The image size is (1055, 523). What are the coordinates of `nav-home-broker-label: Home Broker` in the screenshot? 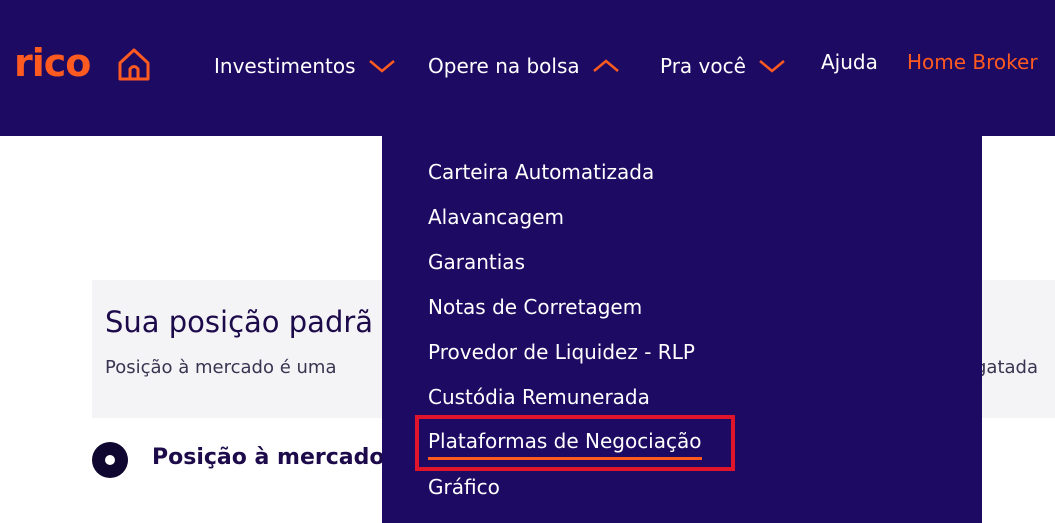 It's located at (972, 62).